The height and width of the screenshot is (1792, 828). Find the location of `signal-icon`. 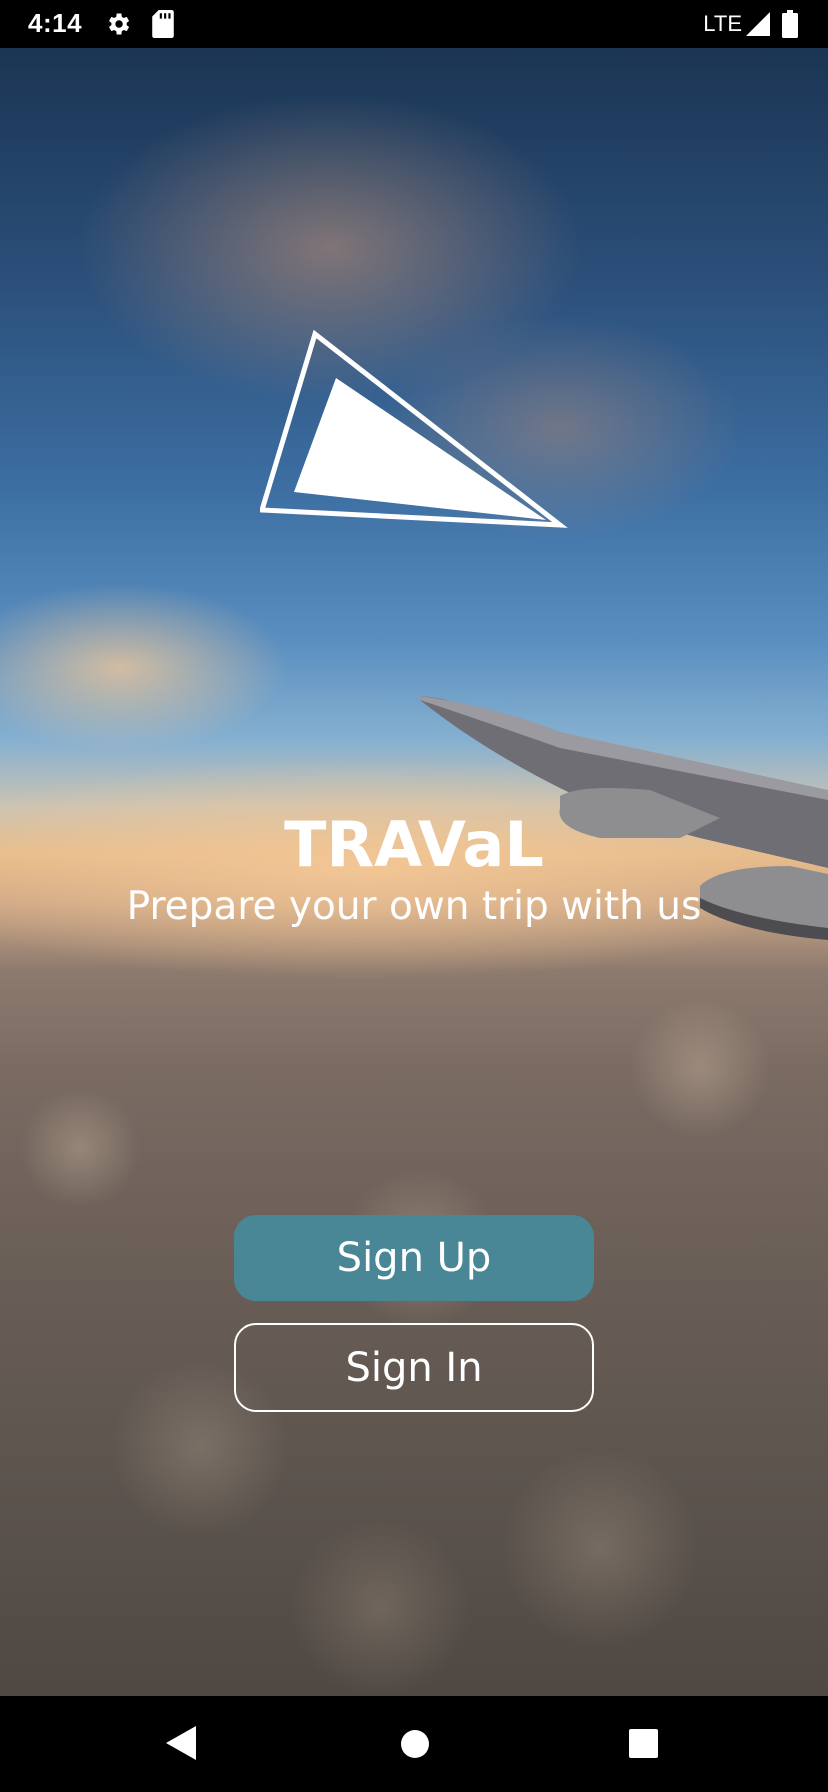

signal-icon is located at coordinates (758, 24).